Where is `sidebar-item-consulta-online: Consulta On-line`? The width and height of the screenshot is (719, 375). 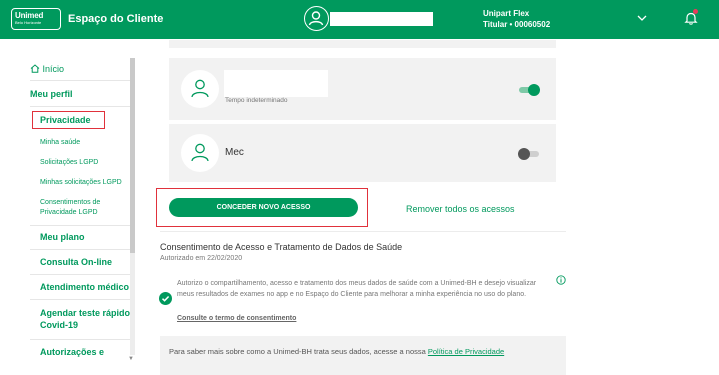
sidebar-item-consulta-online: Consulta On-line is located at coordinates (90, 262).